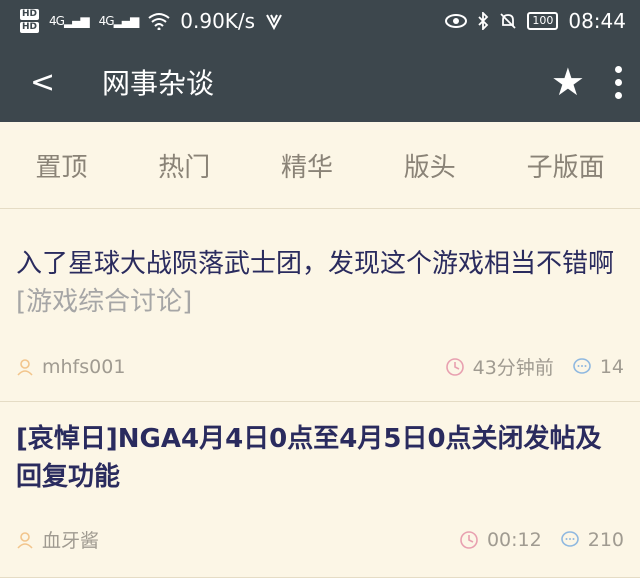 This screenshot has width=640, height=578. I want to click on status-bar: HD HD 4G▂▄▆ 4G▂▄▆ 0.90K/s 100 08:44, so click(320, 21).